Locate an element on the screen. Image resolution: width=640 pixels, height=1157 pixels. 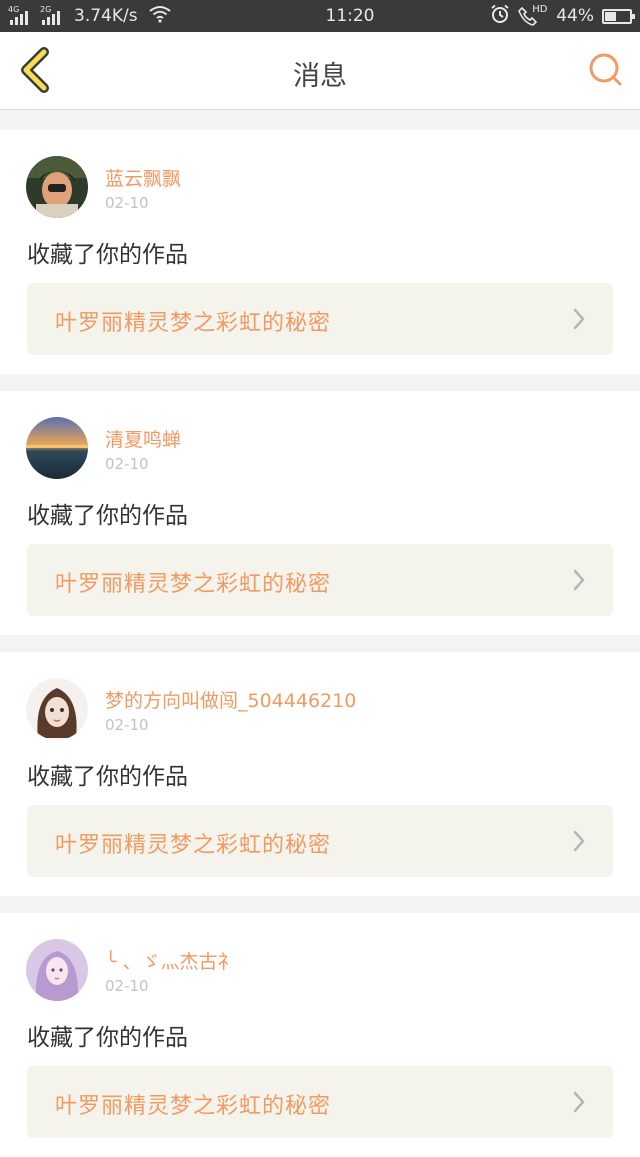
status-time: 11:20 is located at coordinates (350, 16).